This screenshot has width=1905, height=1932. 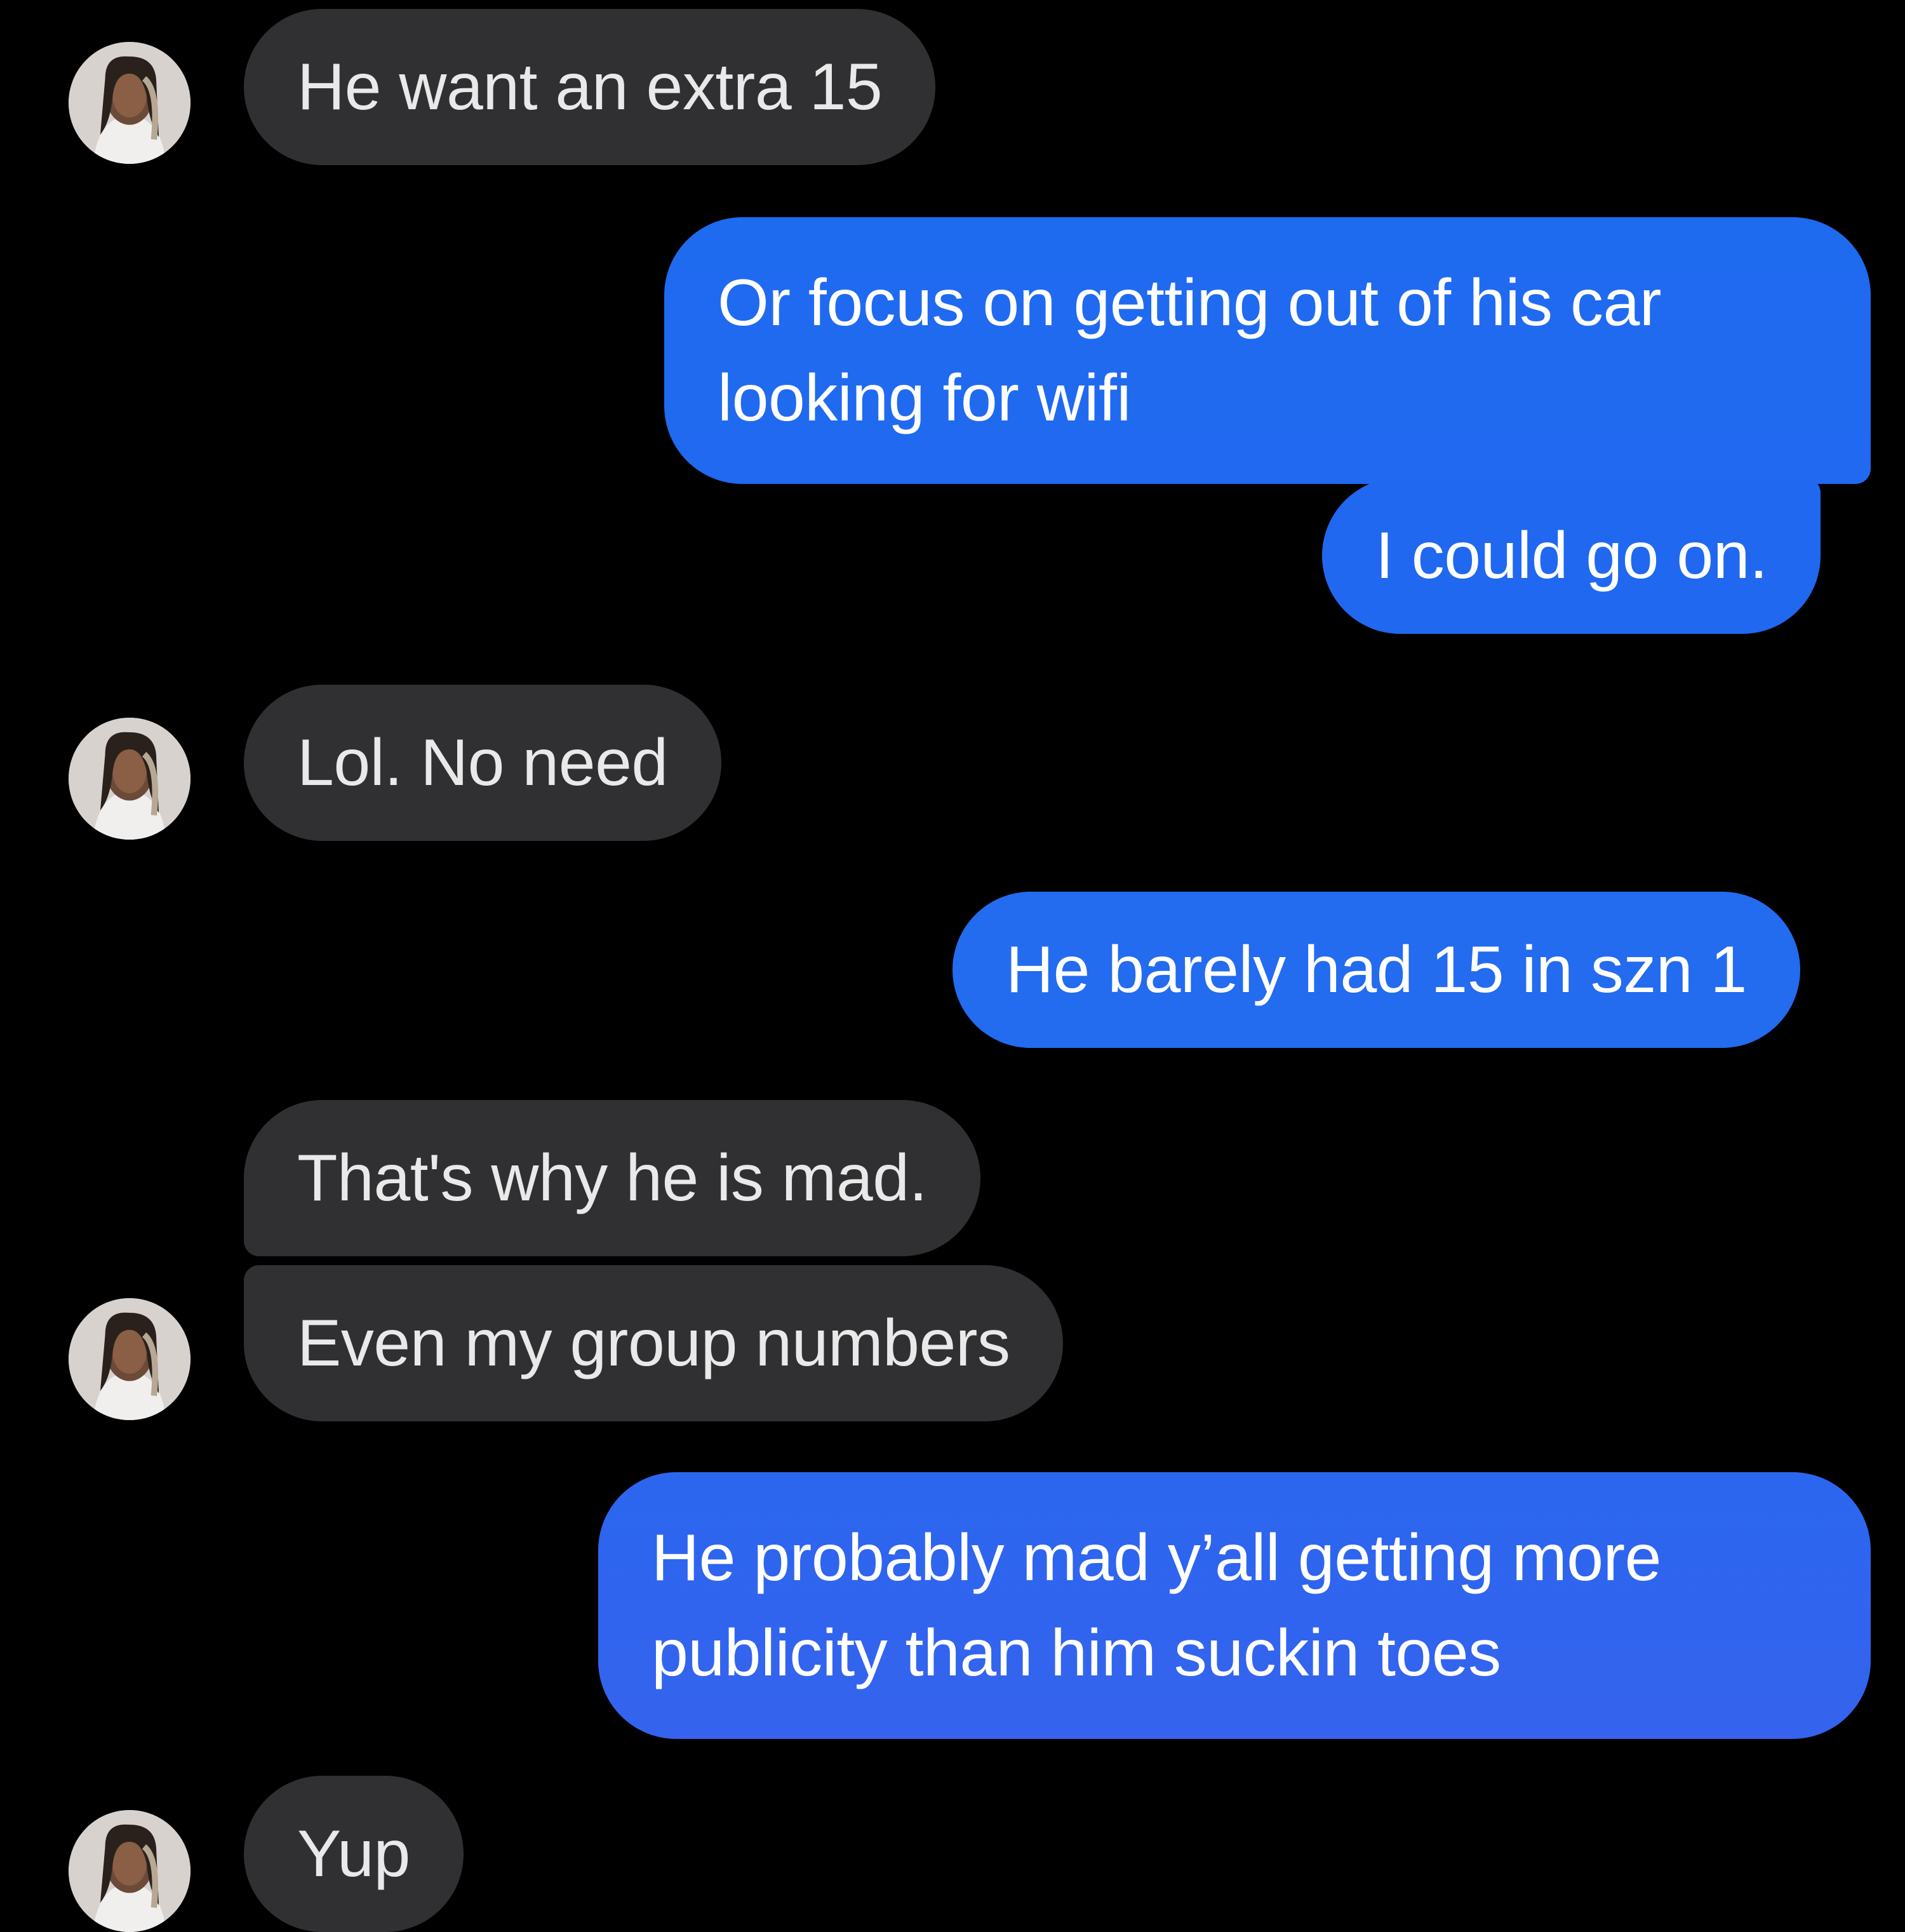 I want to click on message-bubble-outgoing: He barely had 15 in szn 1, so click(x=1376, y=970).